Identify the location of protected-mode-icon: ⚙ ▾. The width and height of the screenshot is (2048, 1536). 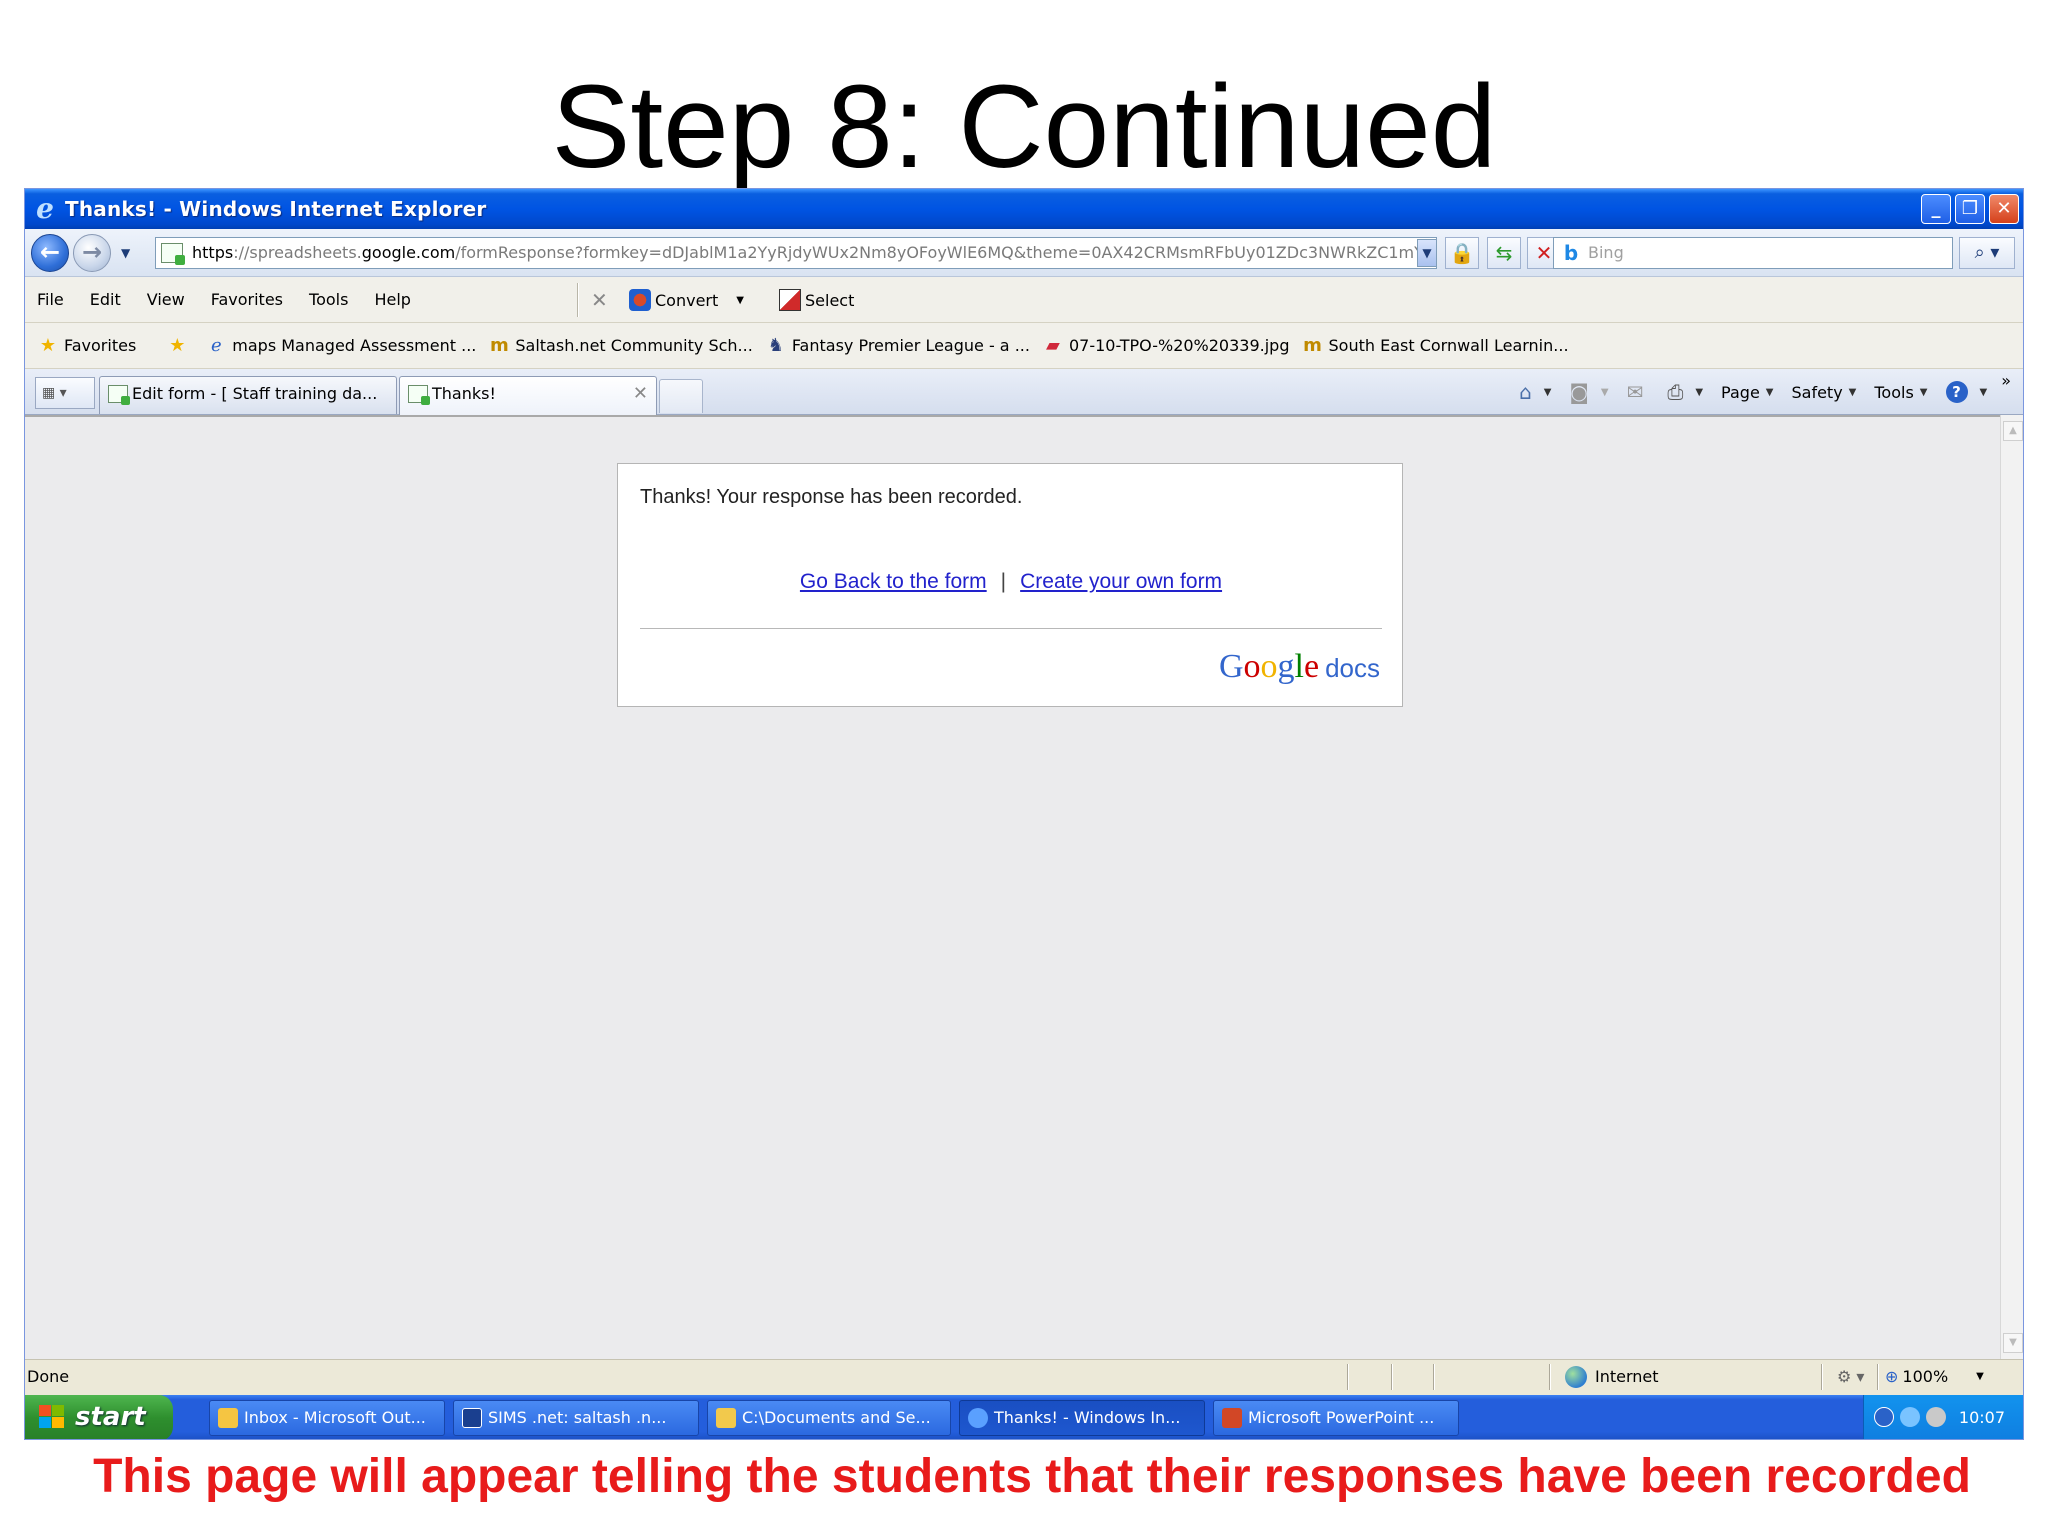
(1850, 1377).